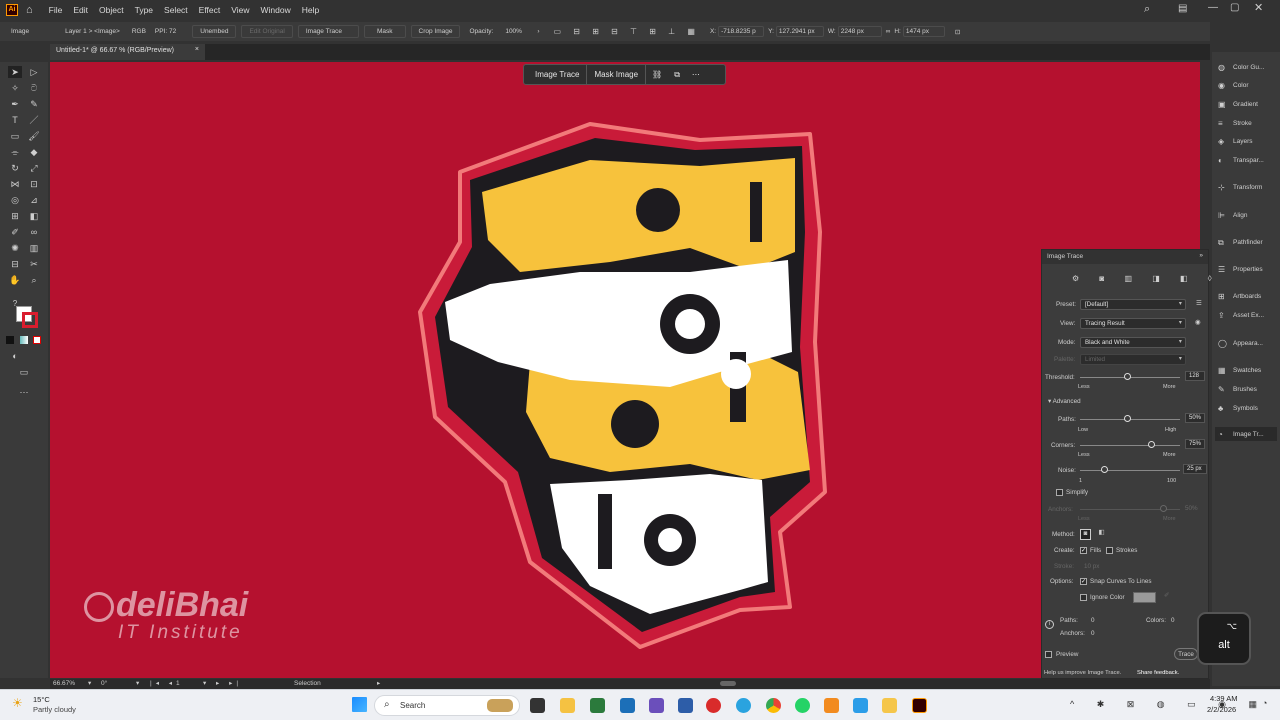 Image resolution: width=1280 pixels, height=720 pixels. I want to click on draw-mode-icon: ◐, so click(15, 356).